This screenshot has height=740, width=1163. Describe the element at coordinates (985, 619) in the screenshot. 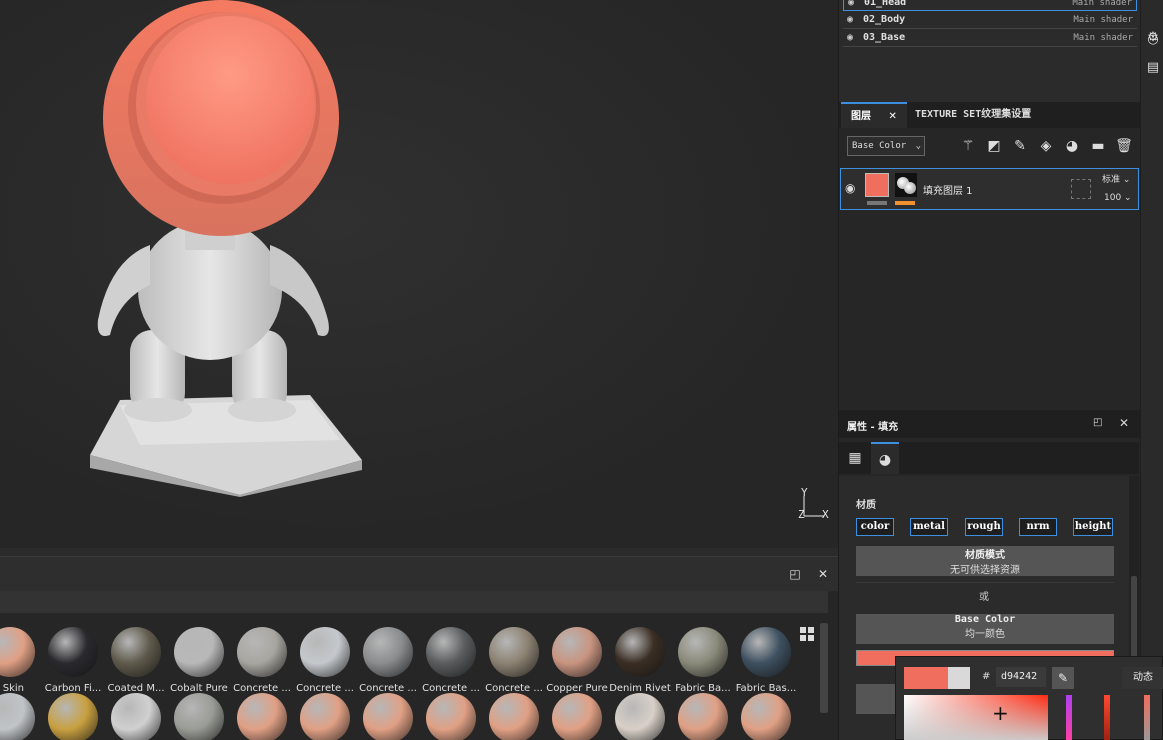

I see `base-color-title: Base Color` at that location.